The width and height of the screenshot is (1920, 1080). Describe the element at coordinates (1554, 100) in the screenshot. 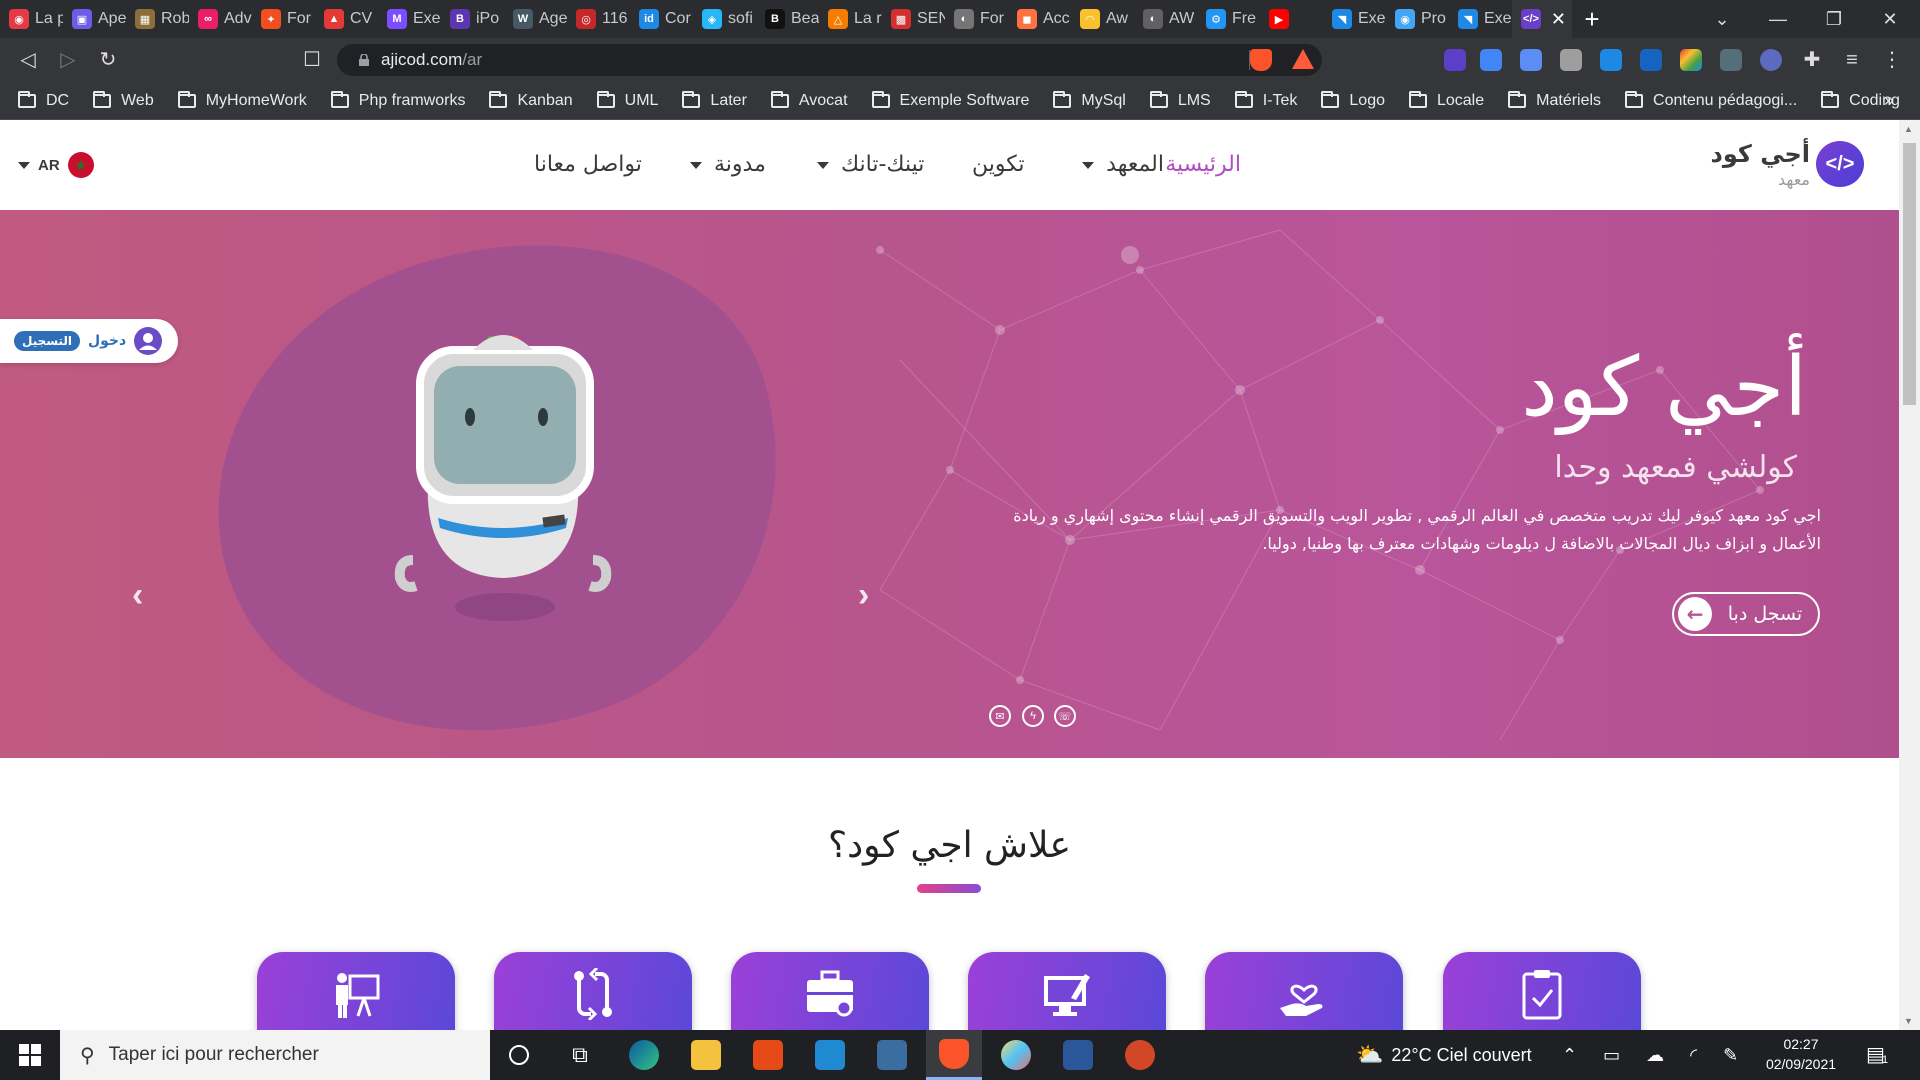

I see `bookmark-folder: Matériels` at that location.